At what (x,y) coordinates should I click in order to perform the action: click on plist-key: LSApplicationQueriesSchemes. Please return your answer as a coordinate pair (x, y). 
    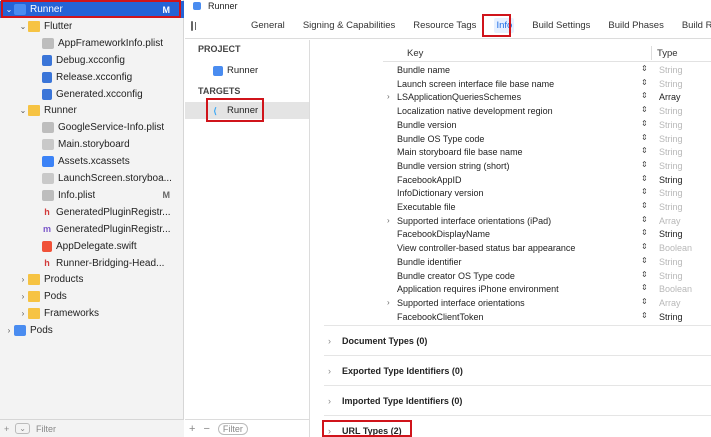
    Looking at the image, I should click on (459, 97).